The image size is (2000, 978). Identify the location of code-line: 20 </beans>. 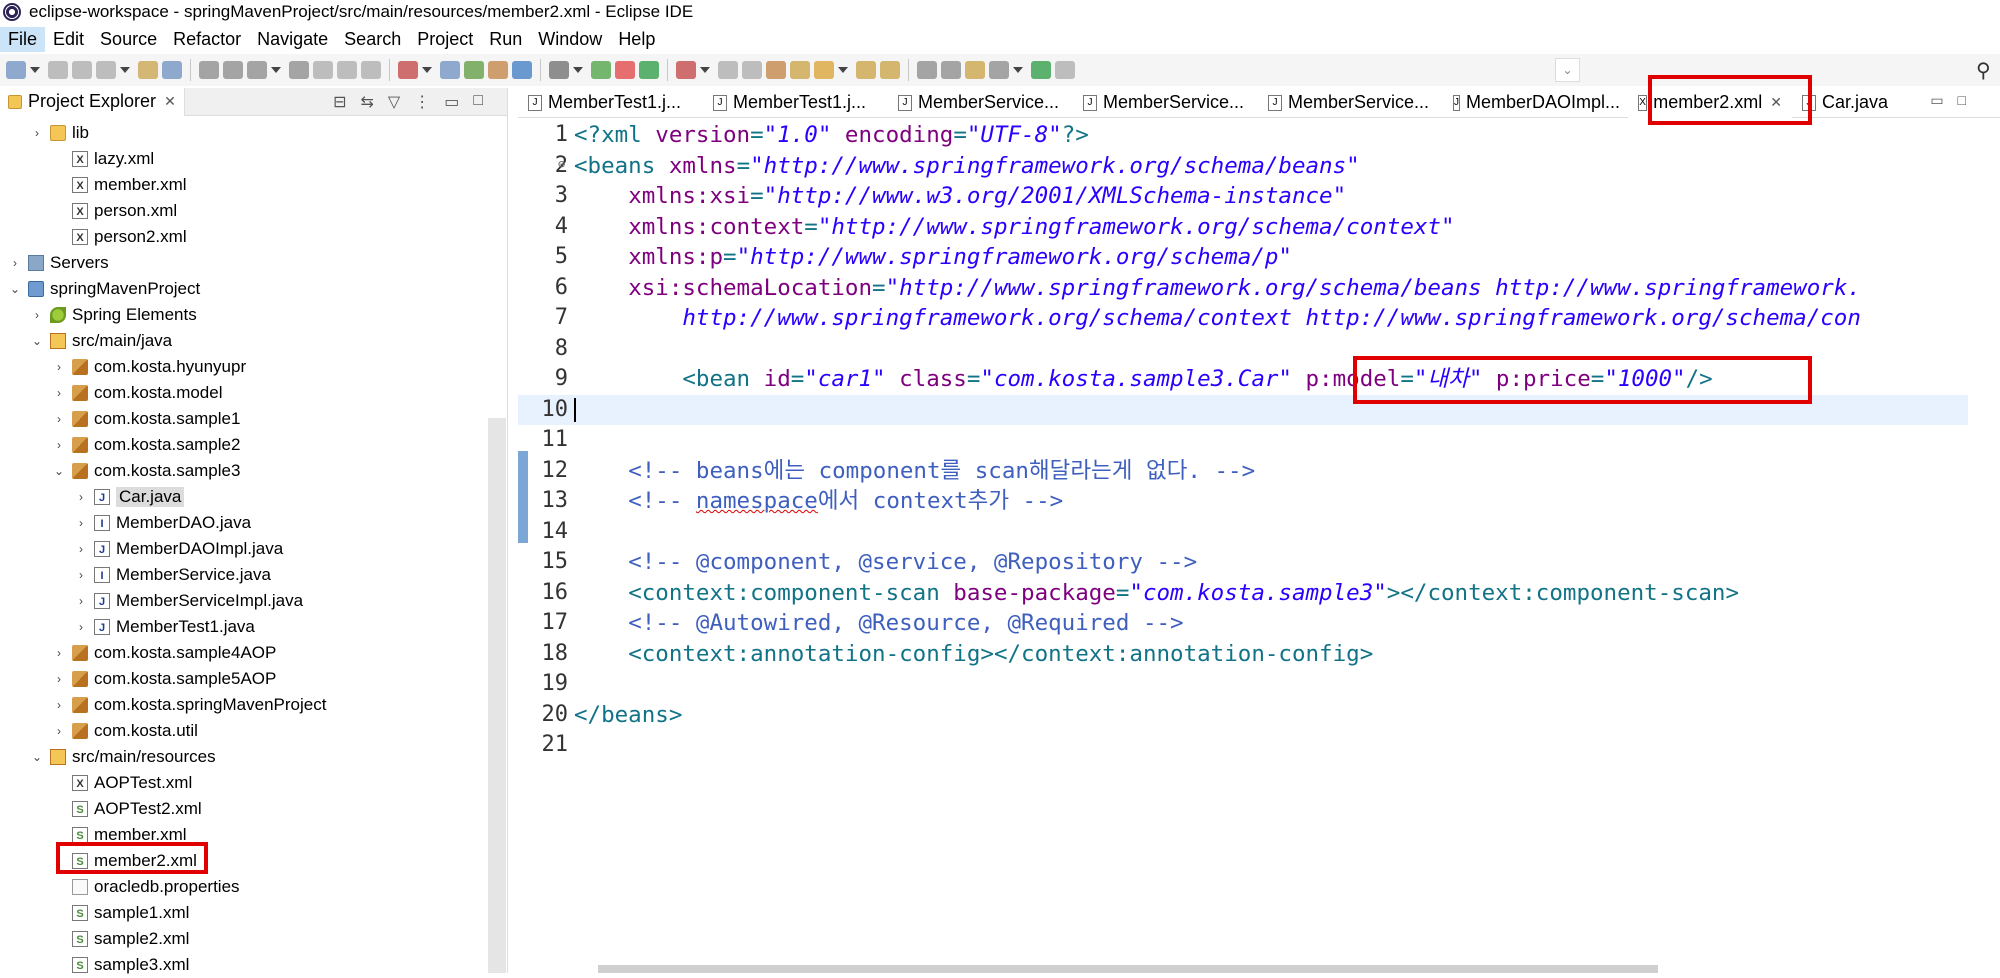
(1243, 715).